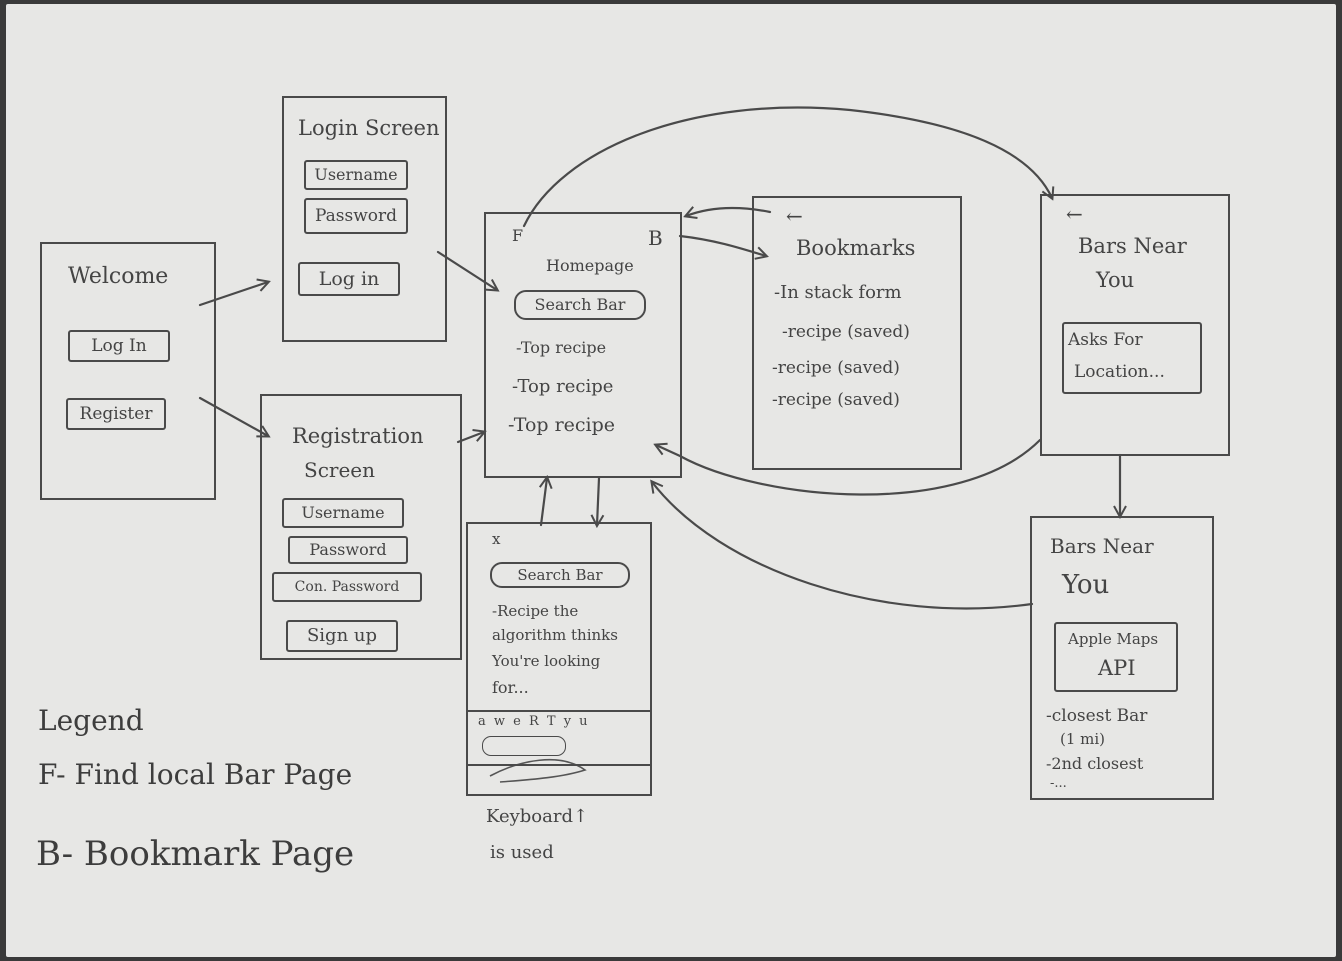 This screenshot has height=961, width=1342. Describe the element at coordinates (358, 436) in the screenshot. I see `registration-title-line1: Registration` at that location.